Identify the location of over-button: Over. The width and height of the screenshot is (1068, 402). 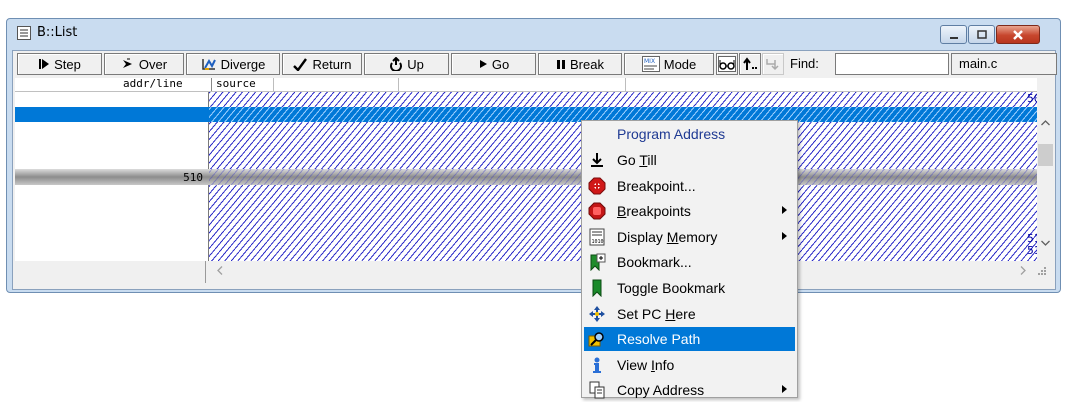
(144, 64).